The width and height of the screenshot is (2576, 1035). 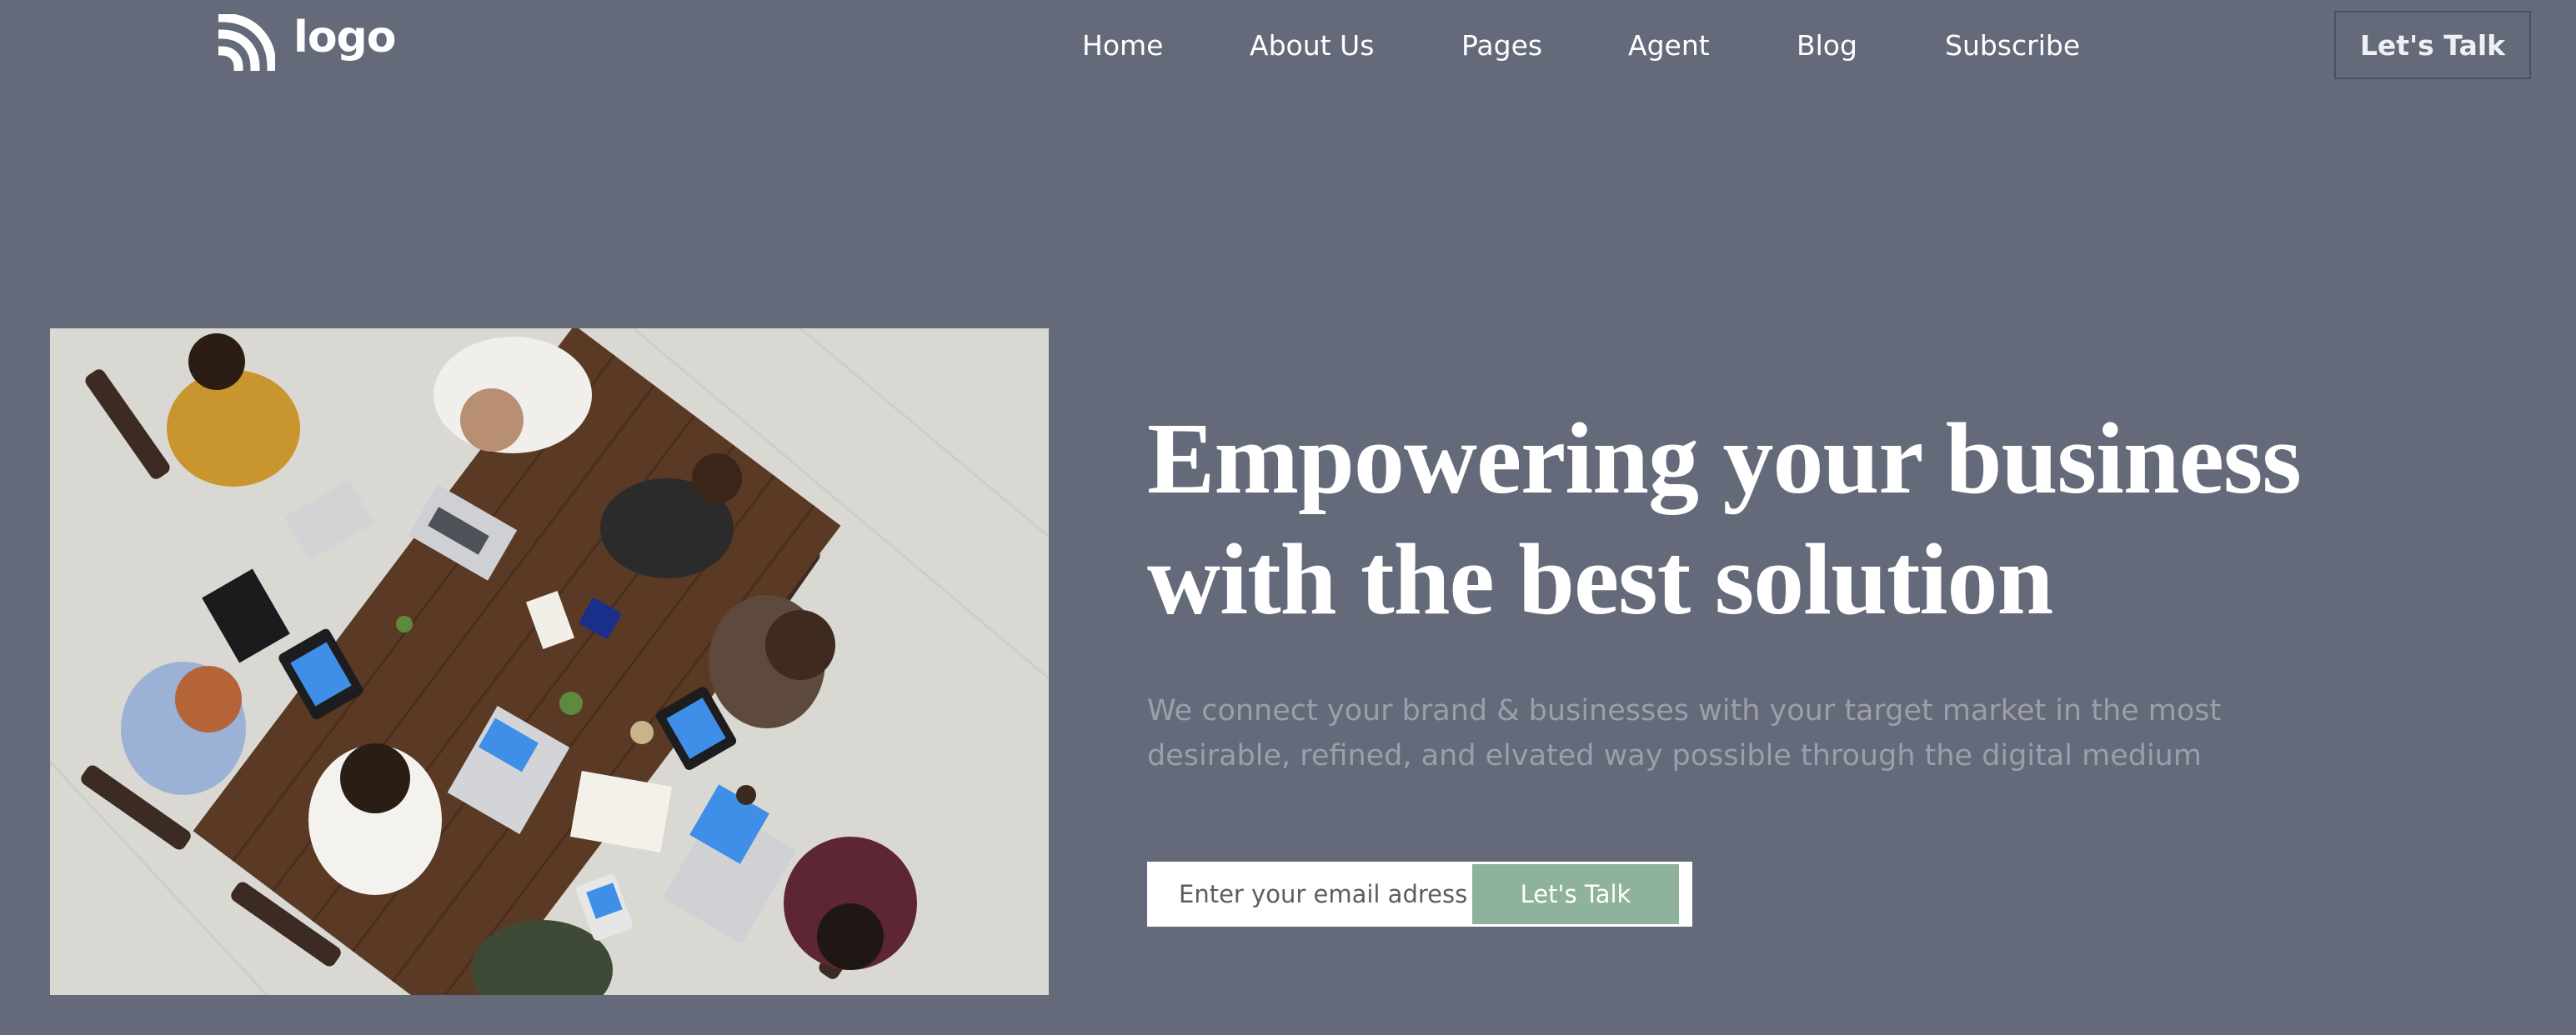 What do you see at coordinates (2012, 46) in the screenshot?
I see `nav-subscribe: Subscribe` at bounding box center [2012, 46].